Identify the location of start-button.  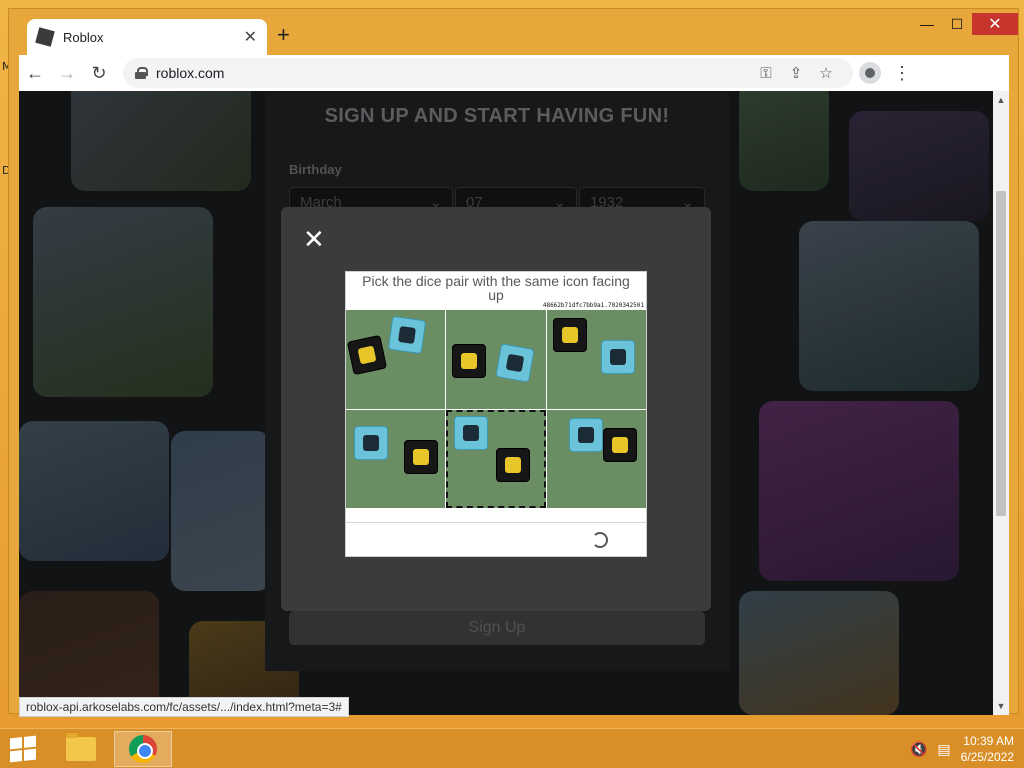
(23, 749).